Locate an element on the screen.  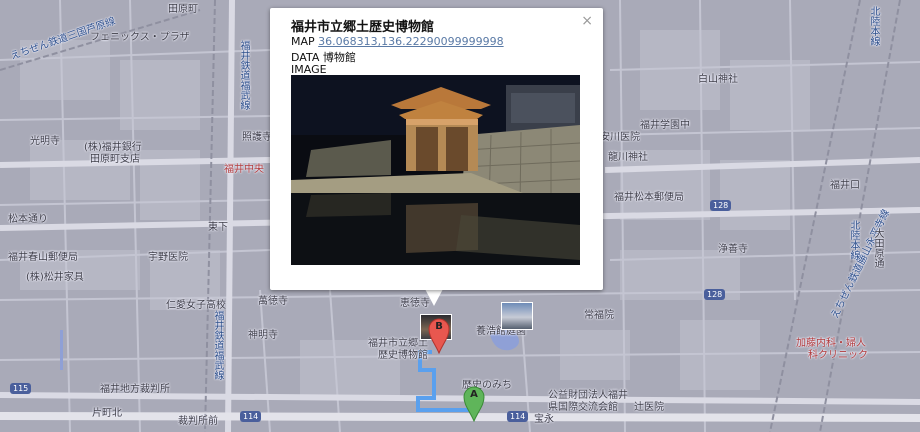
map-label: 福井松本郵便局 is located at coordinates (649, 197).